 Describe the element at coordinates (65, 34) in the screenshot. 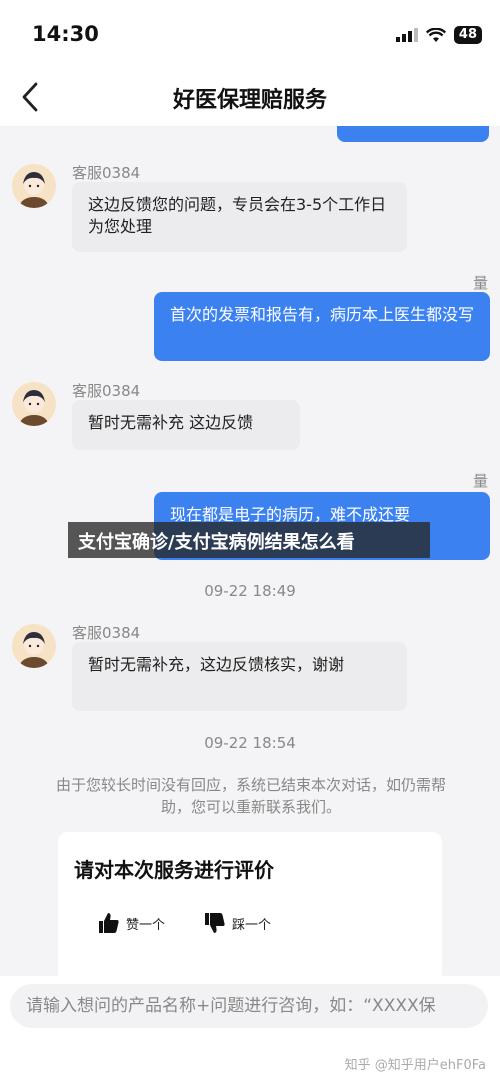

I see `status-time: 14:30` at that location.